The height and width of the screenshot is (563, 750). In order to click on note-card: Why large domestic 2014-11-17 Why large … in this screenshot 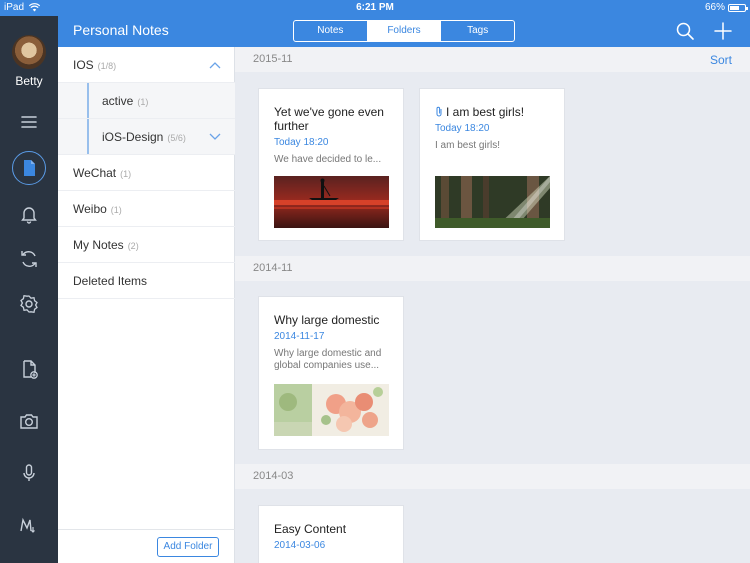, I will do `click(331, 373)`.